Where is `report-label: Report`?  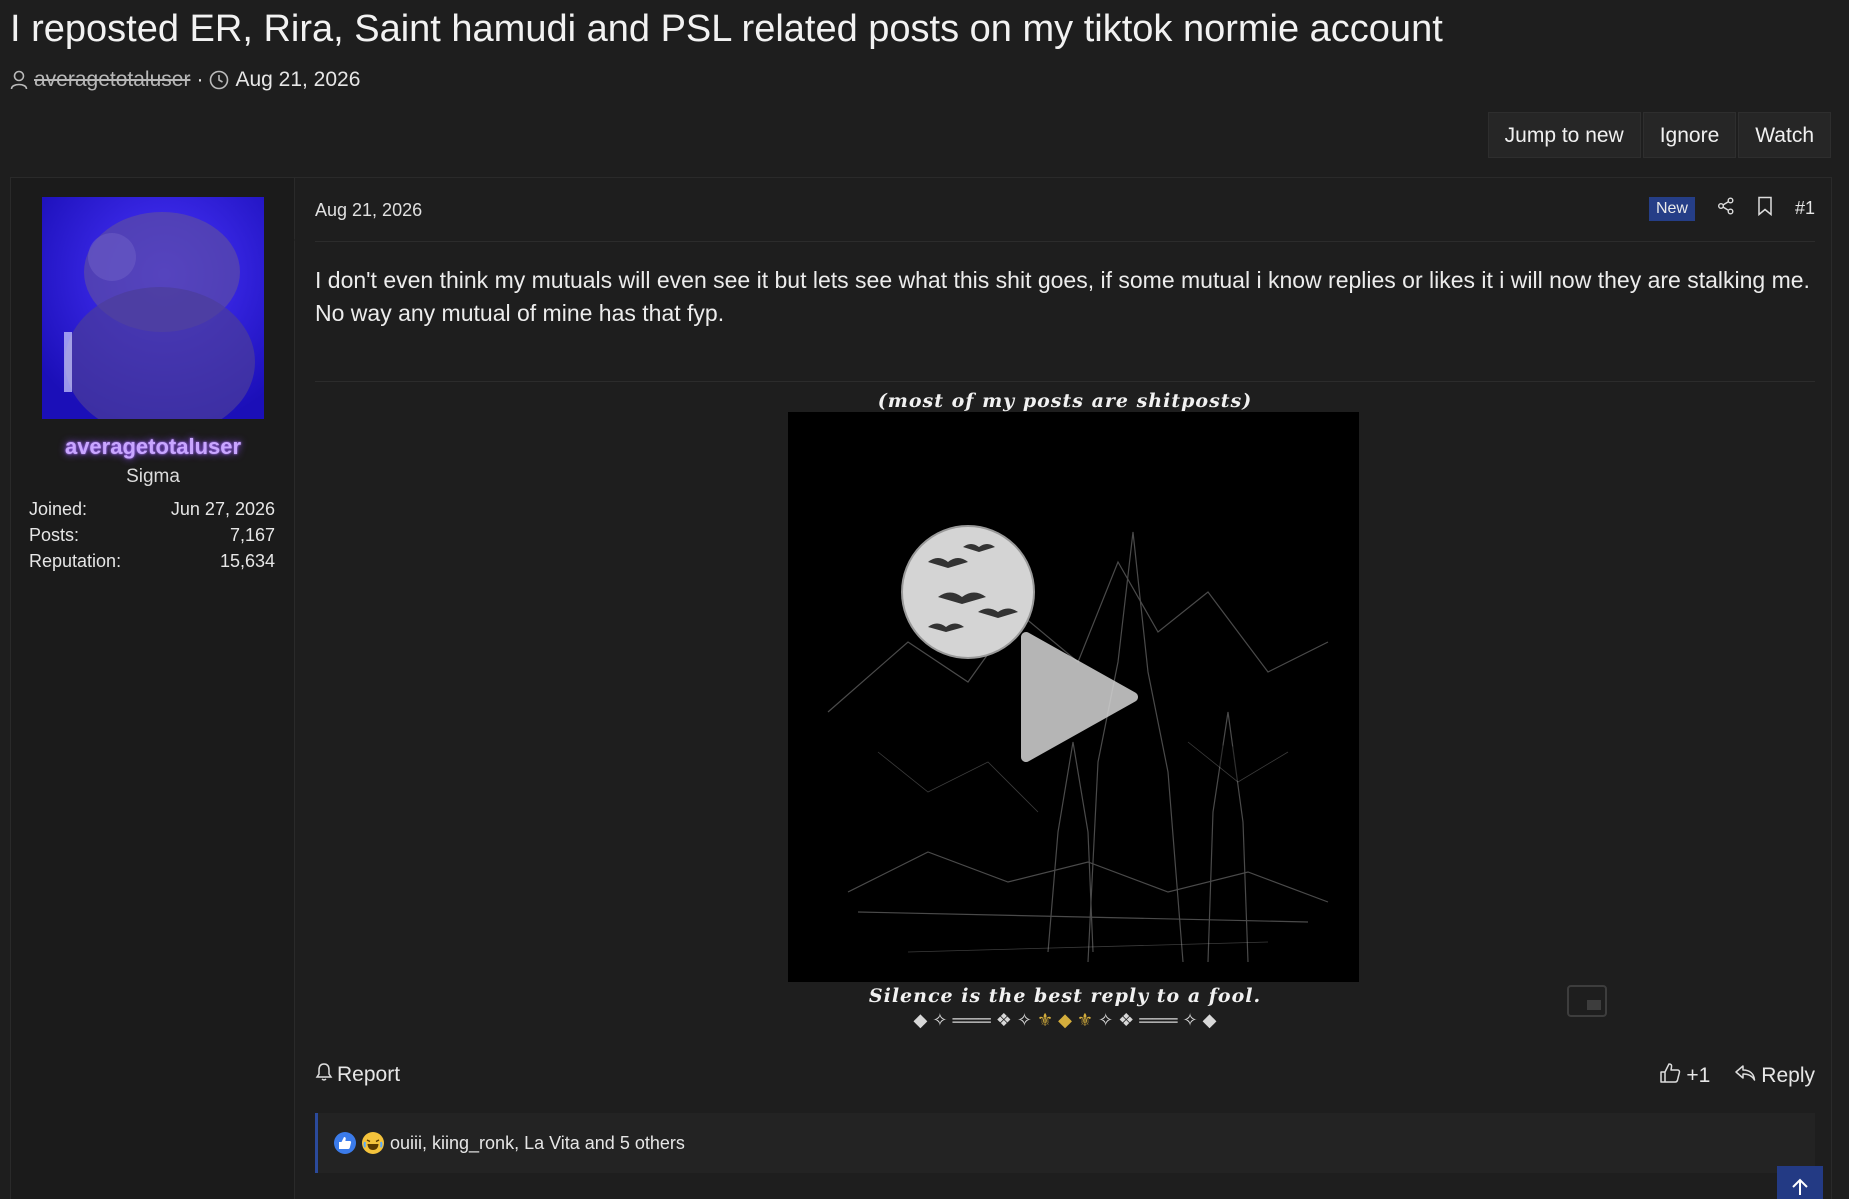 report-label: Report is located at coordinates (369, 1074).